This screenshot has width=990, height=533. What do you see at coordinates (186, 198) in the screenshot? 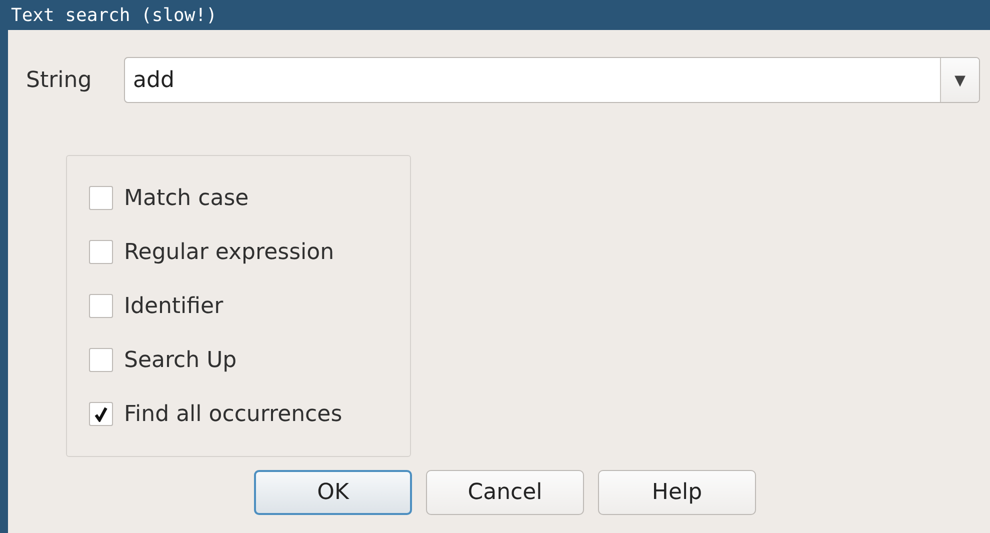
I see `checkbox-label: Match case` at bounding box center [186, 198].